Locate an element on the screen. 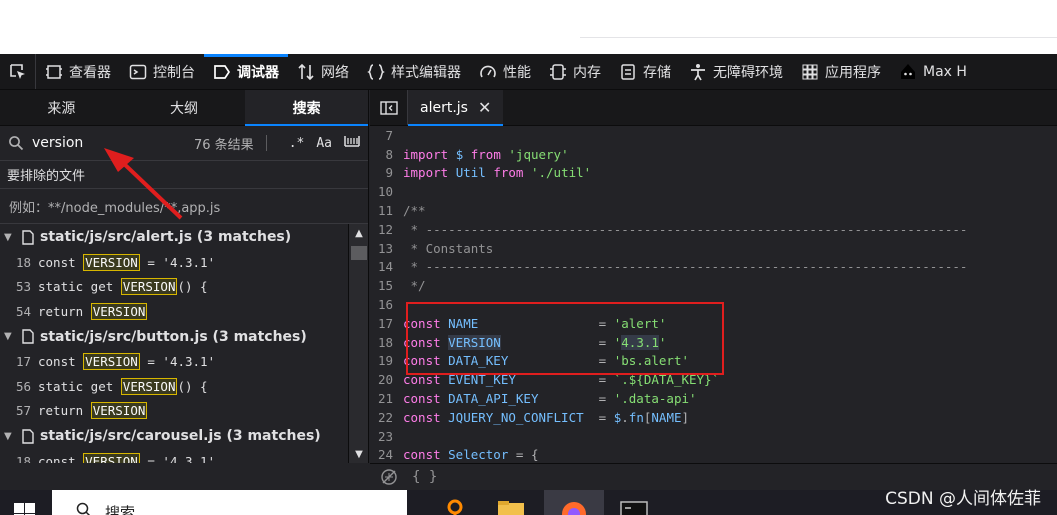  tab-storage: 存储 is located at coordinates (645, 71).